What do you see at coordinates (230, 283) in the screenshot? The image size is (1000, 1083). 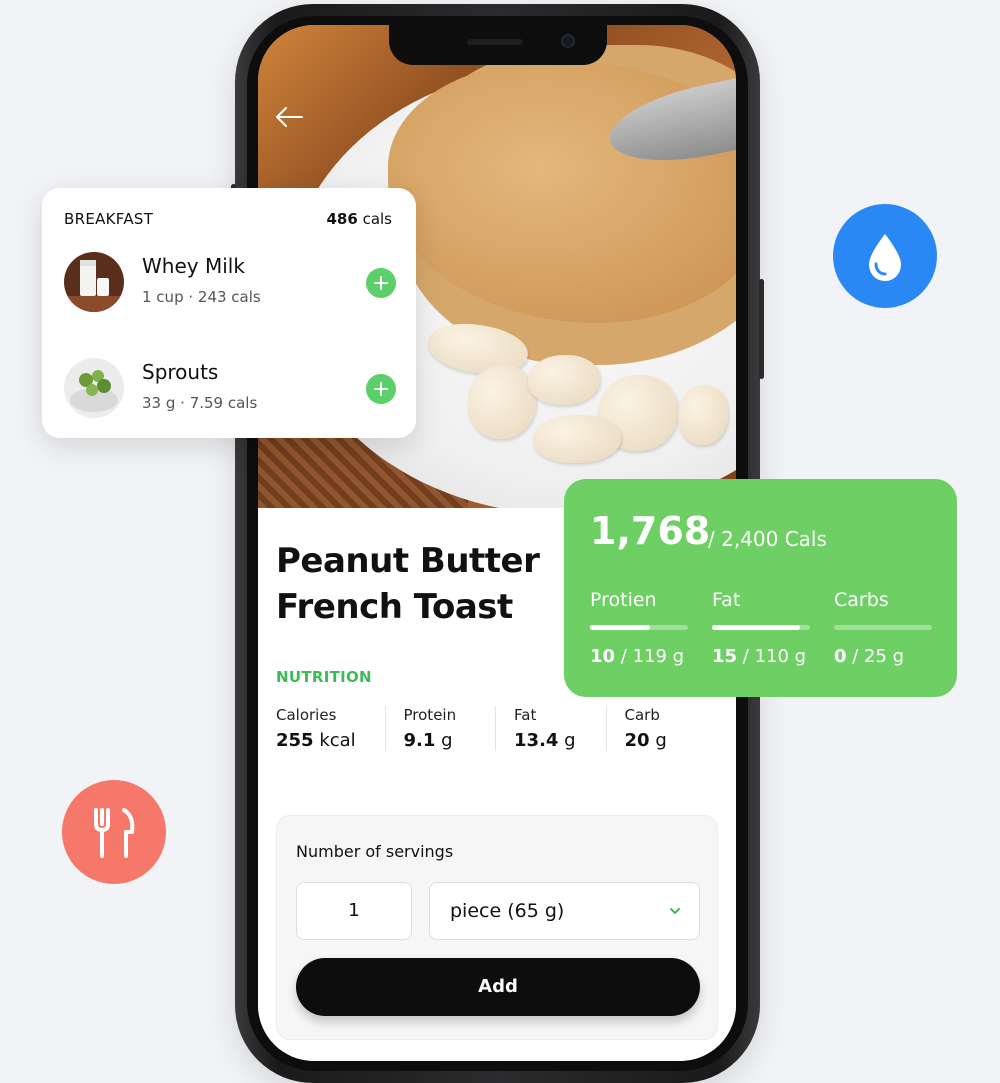 I see `food-item-whey-milk: Whey Milk 1 cup · 243 cals` at bounding box center [230, 283].